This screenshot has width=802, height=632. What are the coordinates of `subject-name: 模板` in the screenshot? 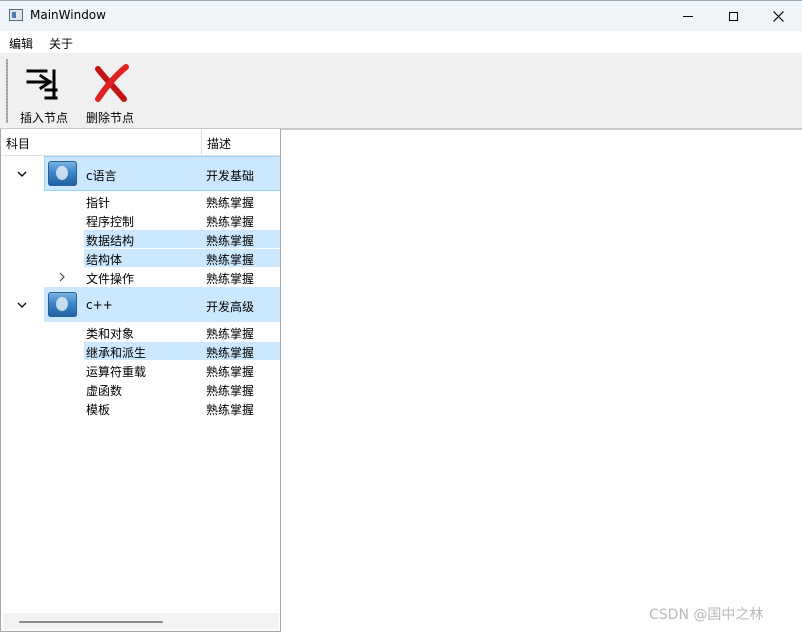 It's located at (98, 410).